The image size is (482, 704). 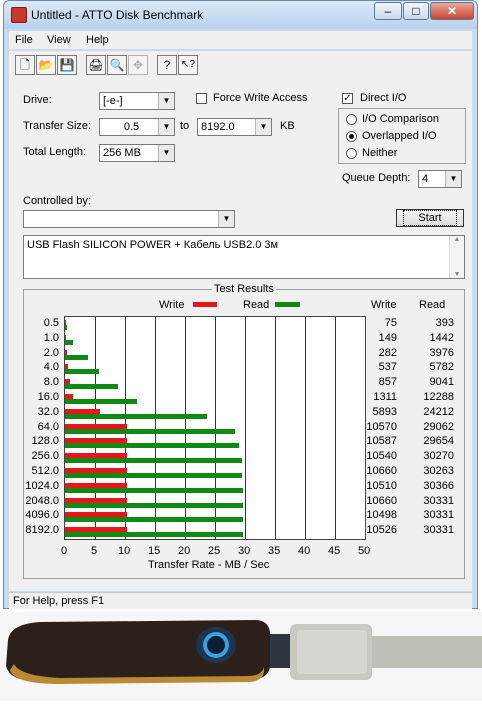 I want to click on x-tick-label: 10, so click(x=124, y=551).